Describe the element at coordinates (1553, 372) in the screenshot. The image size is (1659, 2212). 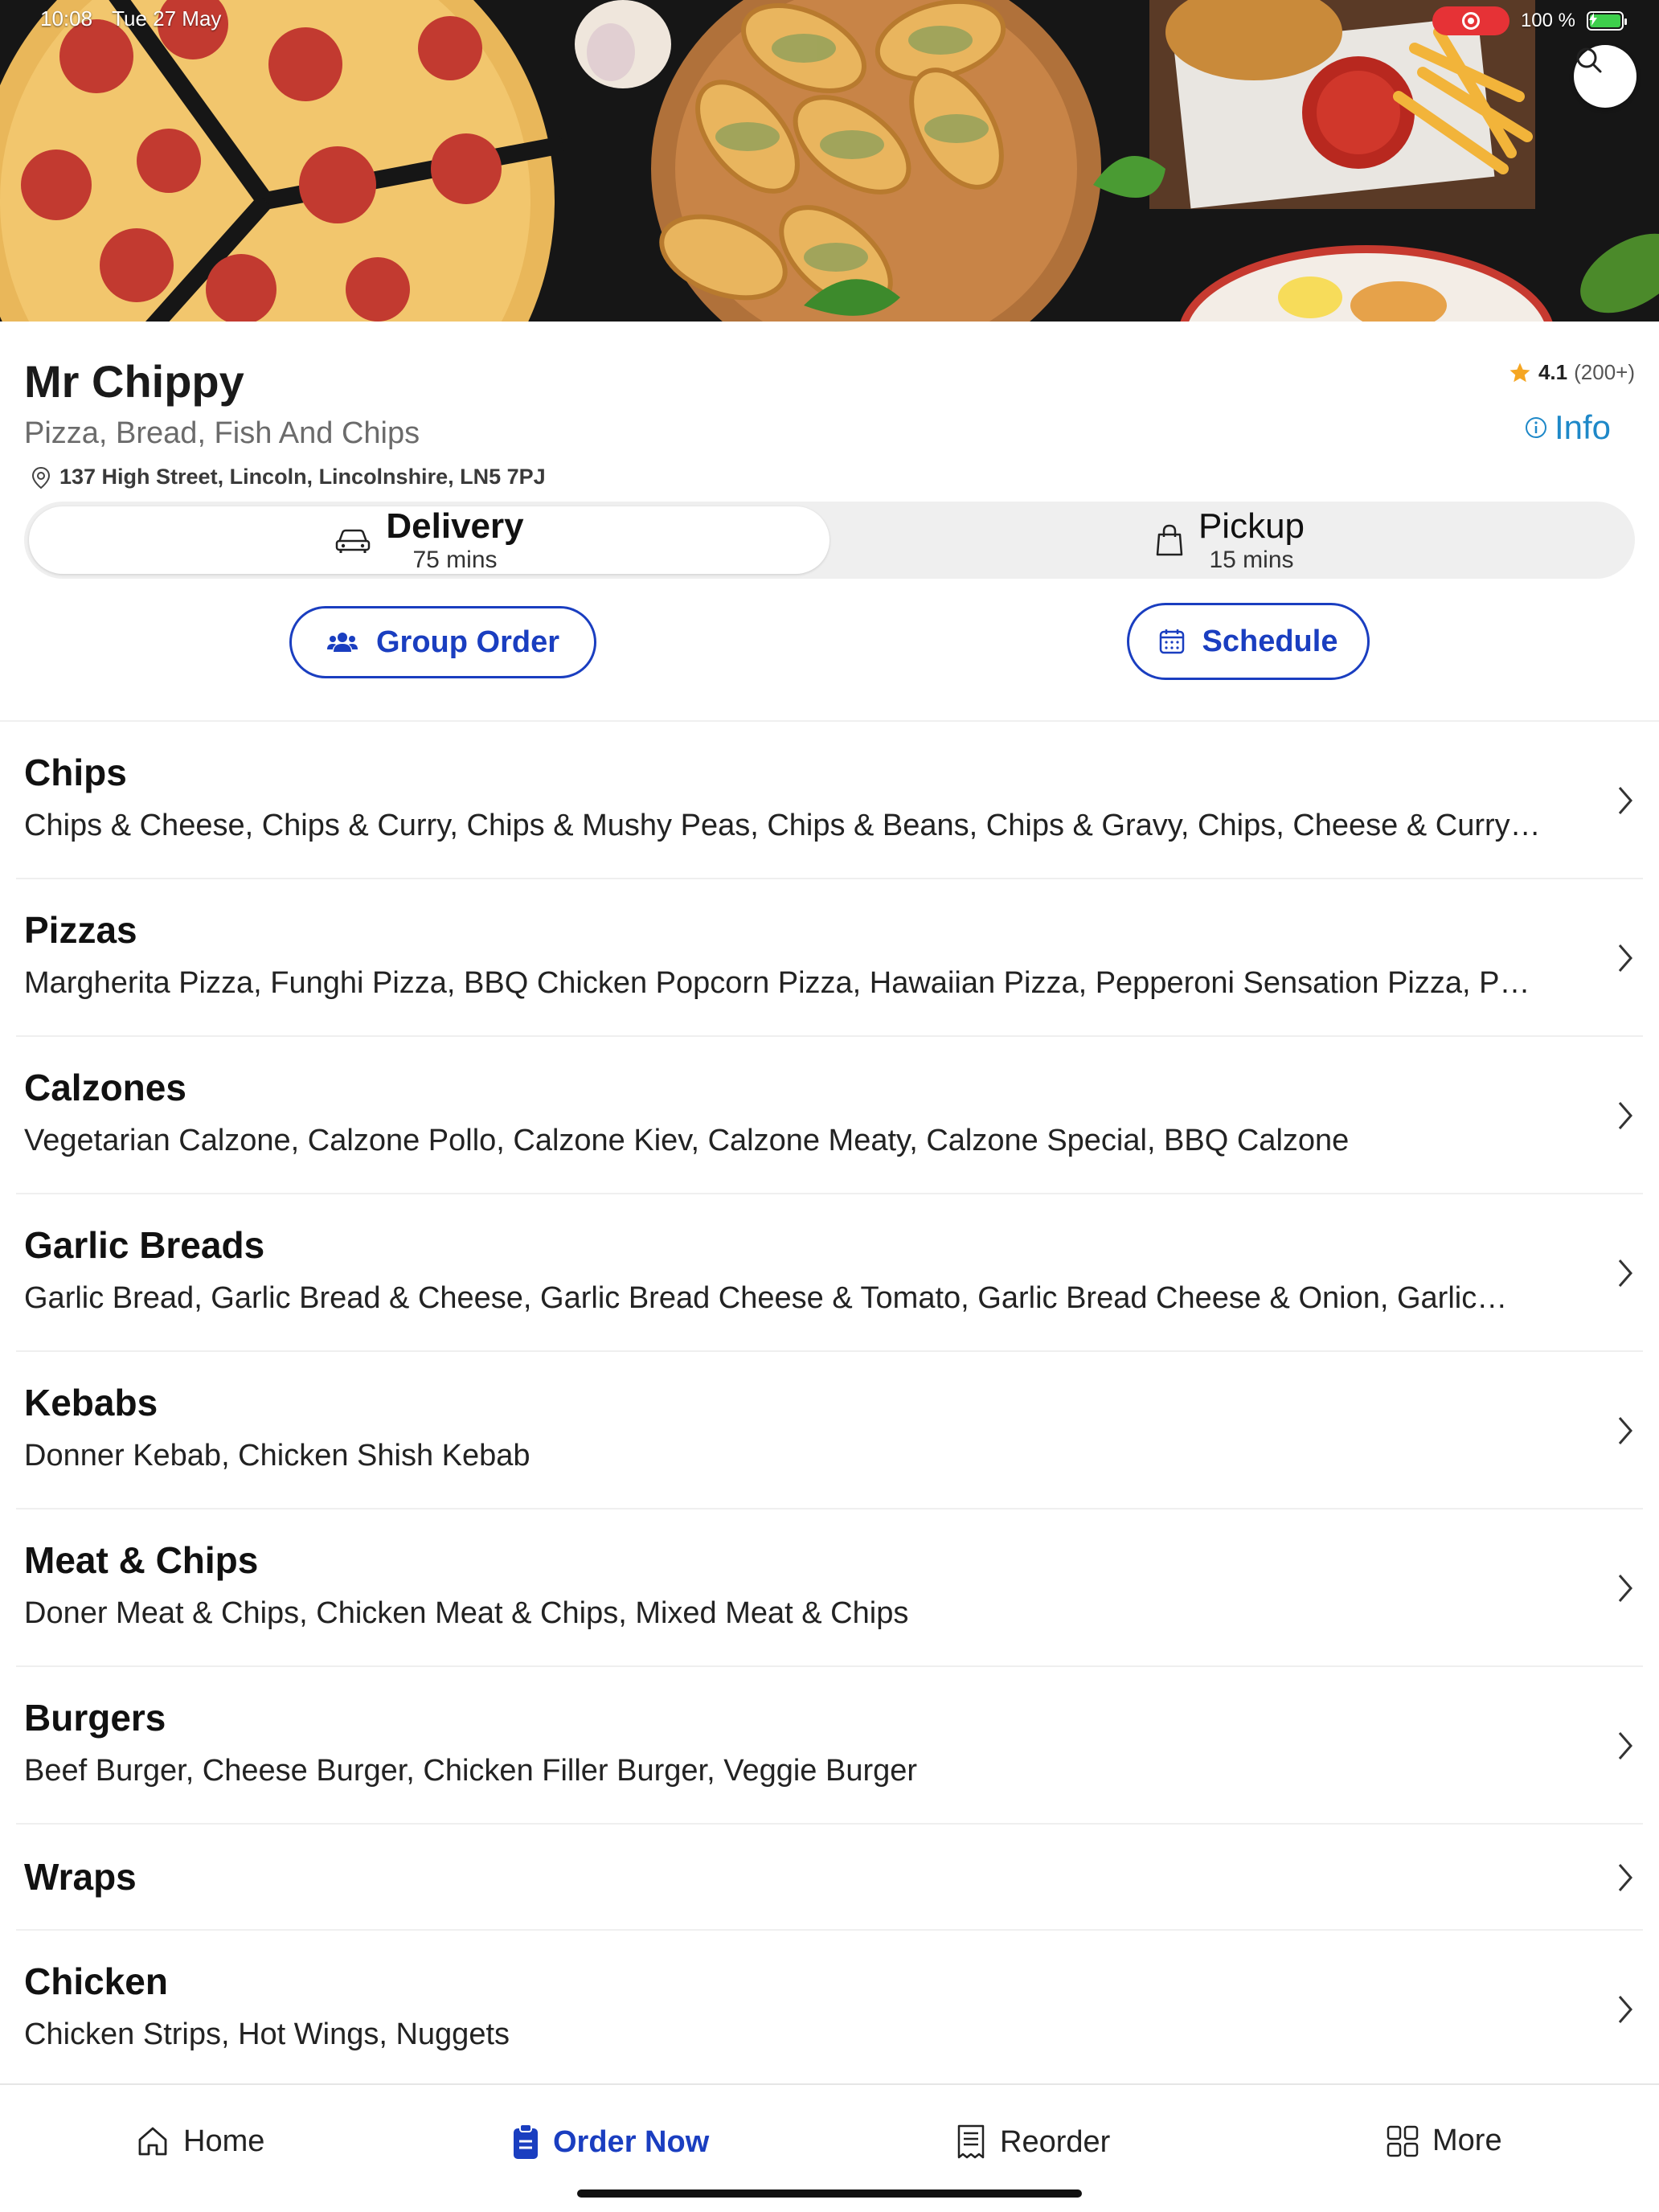
I see `rating-value: 4.1` at that location.